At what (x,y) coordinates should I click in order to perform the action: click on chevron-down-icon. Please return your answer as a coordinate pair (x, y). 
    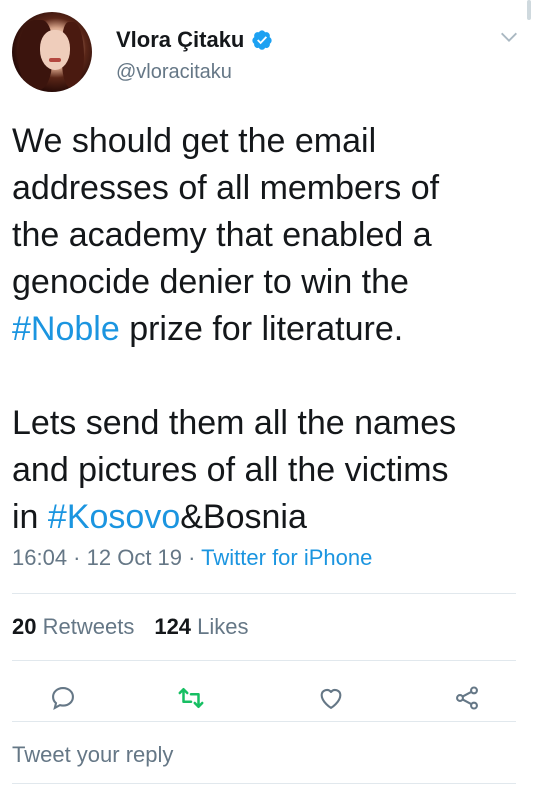
    Looking at the image, I should click on (509, 37).